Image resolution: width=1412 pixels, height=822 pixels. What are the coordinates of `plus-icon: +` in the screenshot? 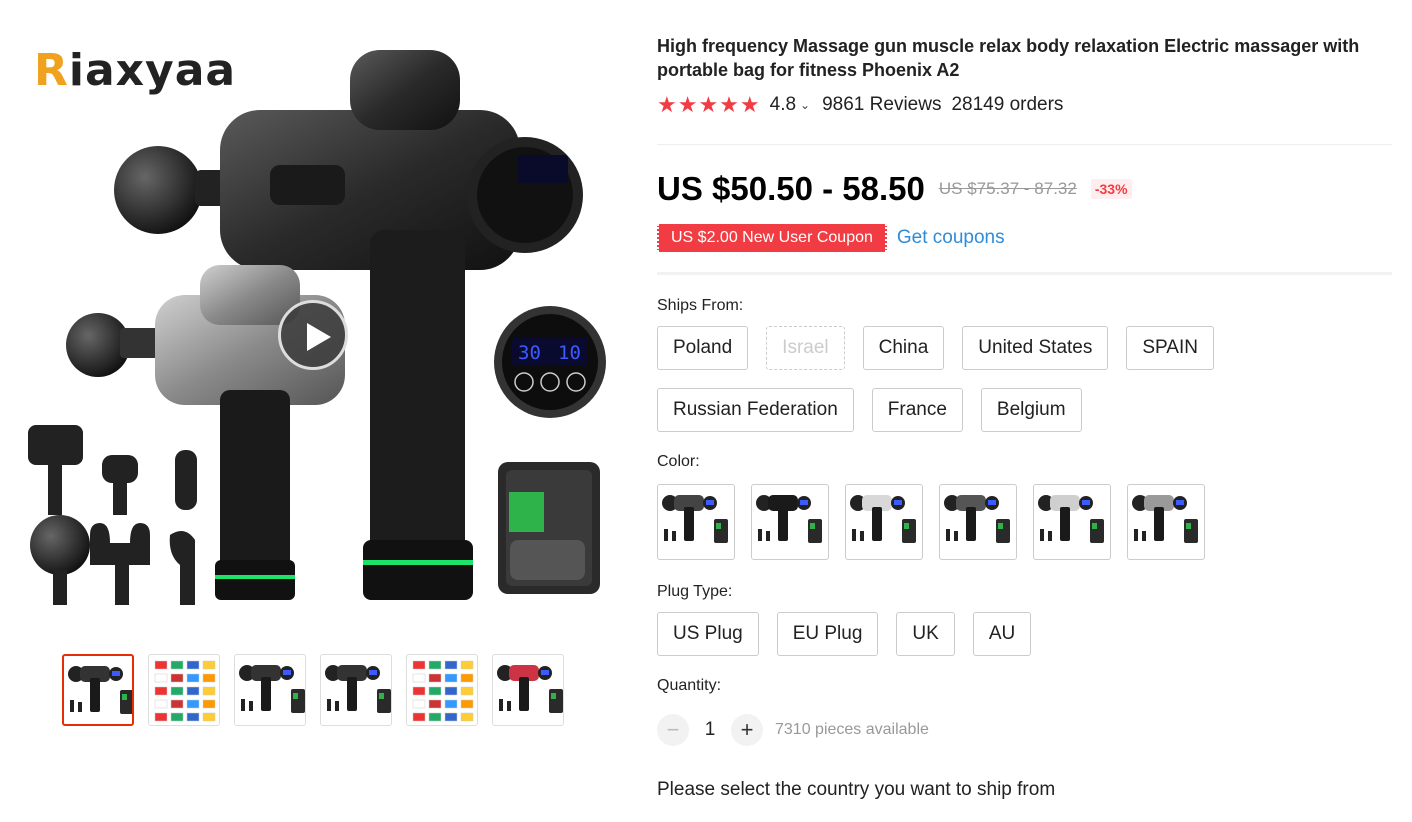 It's located at (747, 730).